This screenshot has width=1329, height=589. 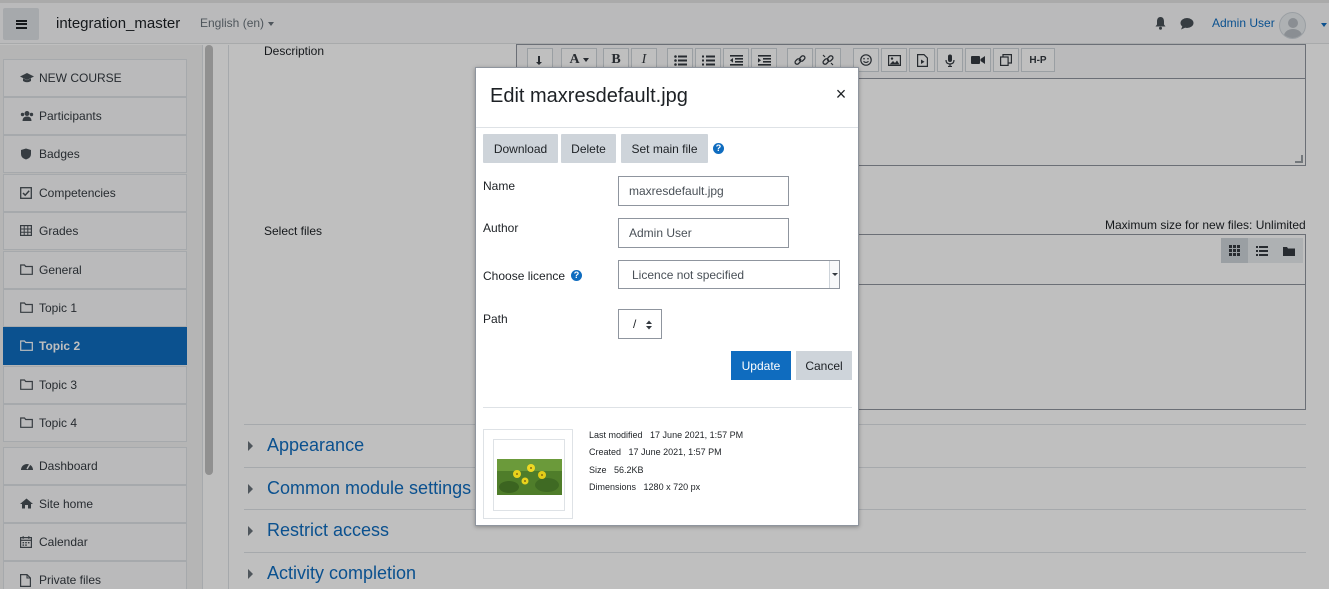 I want to click on caret-down-icon, so click(x=834, y=274).